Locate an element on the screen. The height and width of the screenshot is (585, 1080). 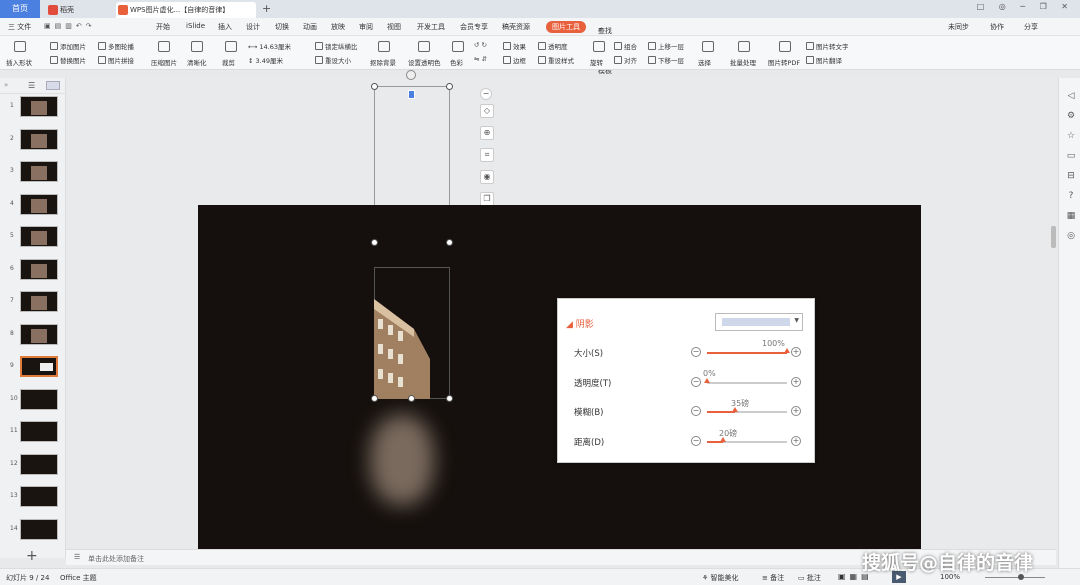
vertical-scrollbar is located at coordinates (1053, 237).